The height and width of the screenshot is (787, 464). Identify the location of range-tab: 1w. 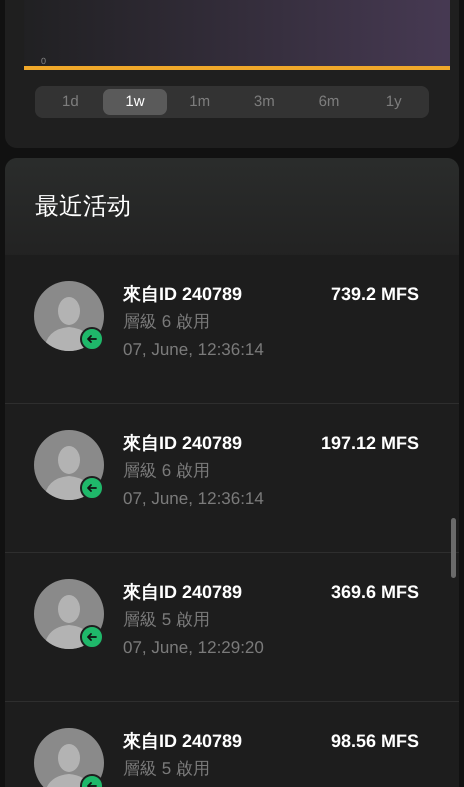
(135, 102).